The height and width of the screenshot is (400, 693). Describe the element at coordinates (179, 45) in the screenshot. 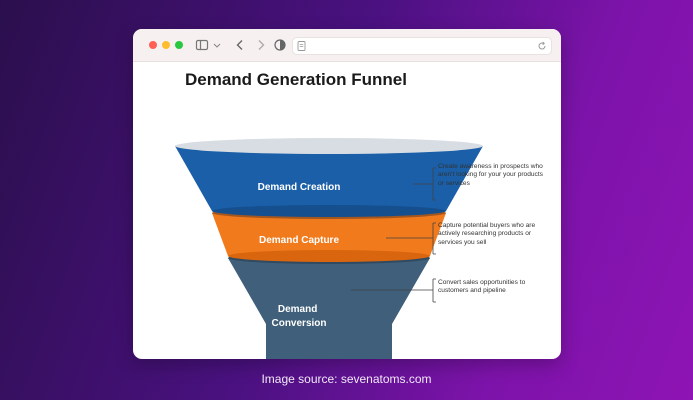

I see `maximize-window-button` at that location.